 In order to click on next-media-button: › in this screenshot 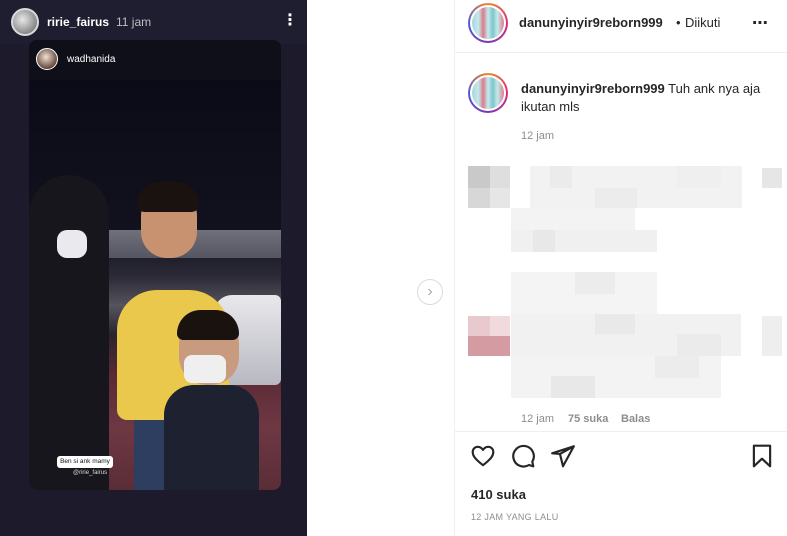, I will do `click(430, 292)`.